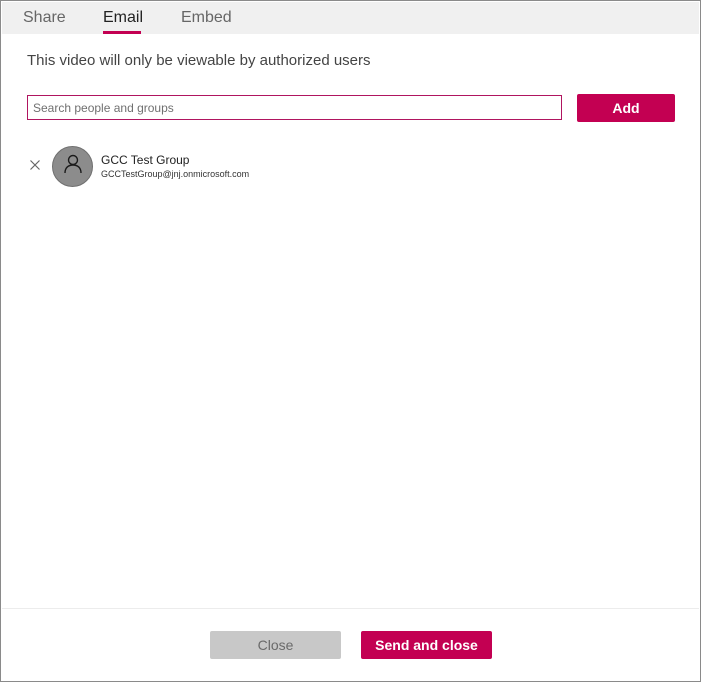 The width and height of the screenshot is (701, 682). What do you see at coordinates (350, 18) in the screenshot?
I see `tab-bar: Share Email Embed` at bounding box center [350, 18].